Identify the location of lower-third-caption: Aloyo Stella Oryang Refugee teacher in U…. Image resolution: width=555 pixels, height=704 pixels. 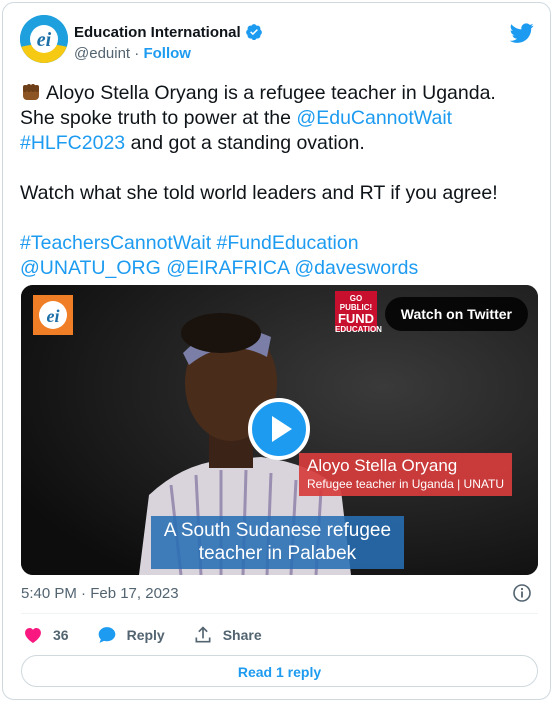
(405, 474).